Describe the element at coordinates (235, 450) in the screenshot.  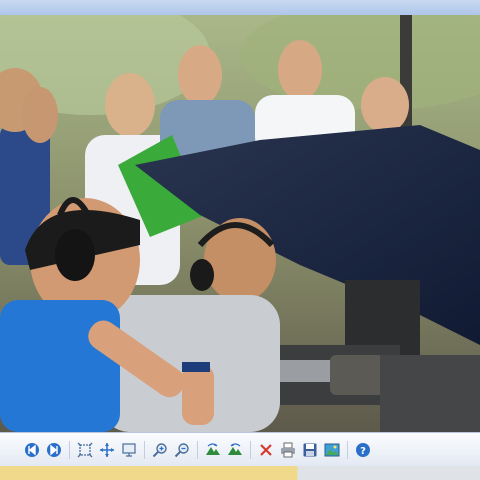
I see `rotate-counterclockwise-icon` at that location.